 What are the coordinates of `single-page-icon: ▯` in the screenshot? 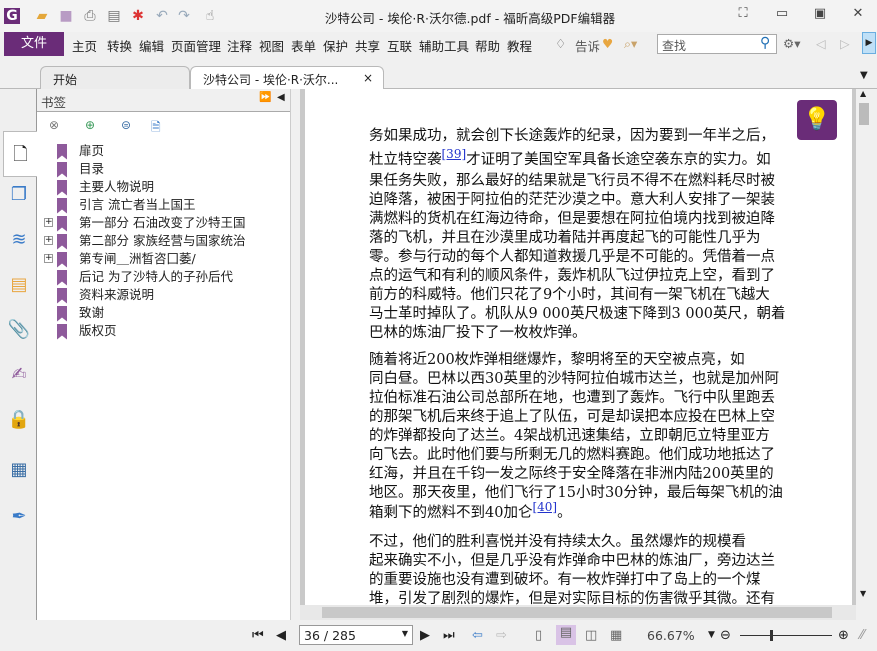 It's located at (538, 635).